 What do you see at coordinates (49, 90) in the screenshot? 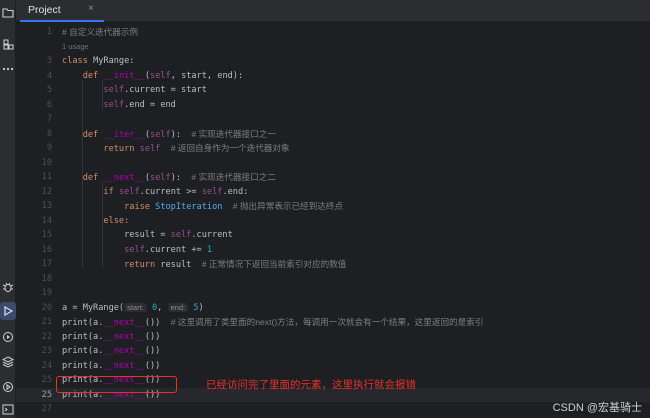
I see `line-number: 5` at bounding box center [49, 90].